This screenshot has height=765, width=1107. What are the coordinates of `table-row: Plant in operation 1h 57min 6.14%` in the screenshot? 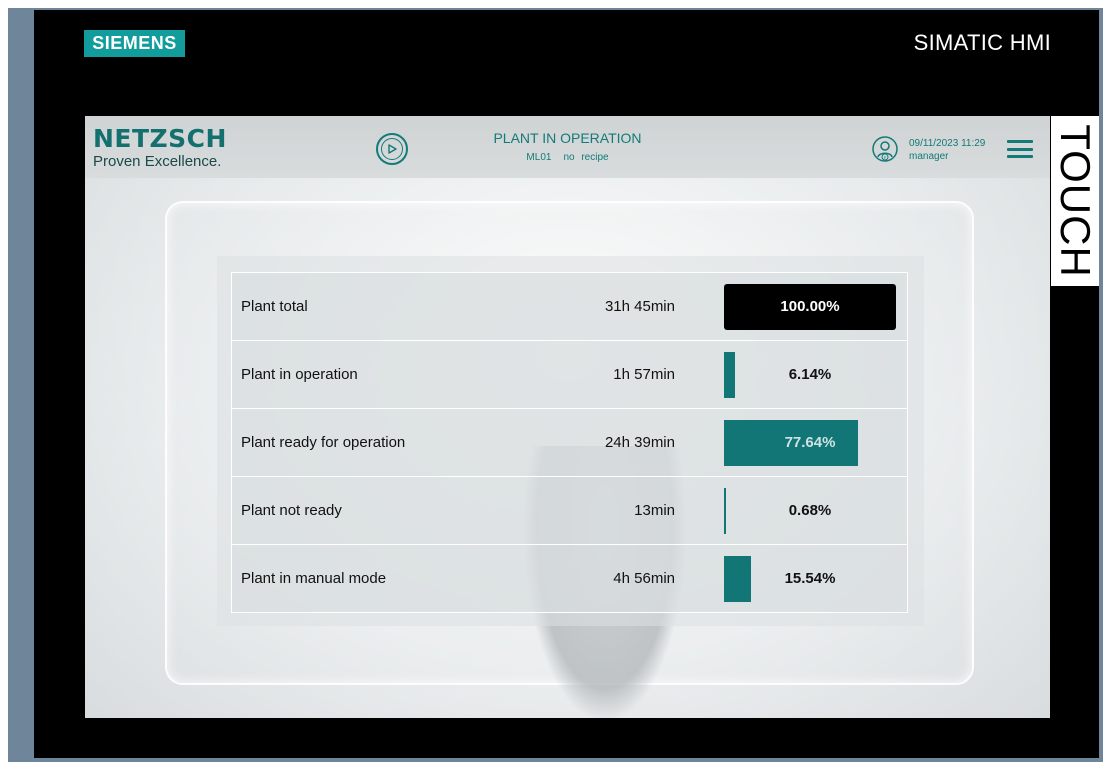 It's located at (569, 374).